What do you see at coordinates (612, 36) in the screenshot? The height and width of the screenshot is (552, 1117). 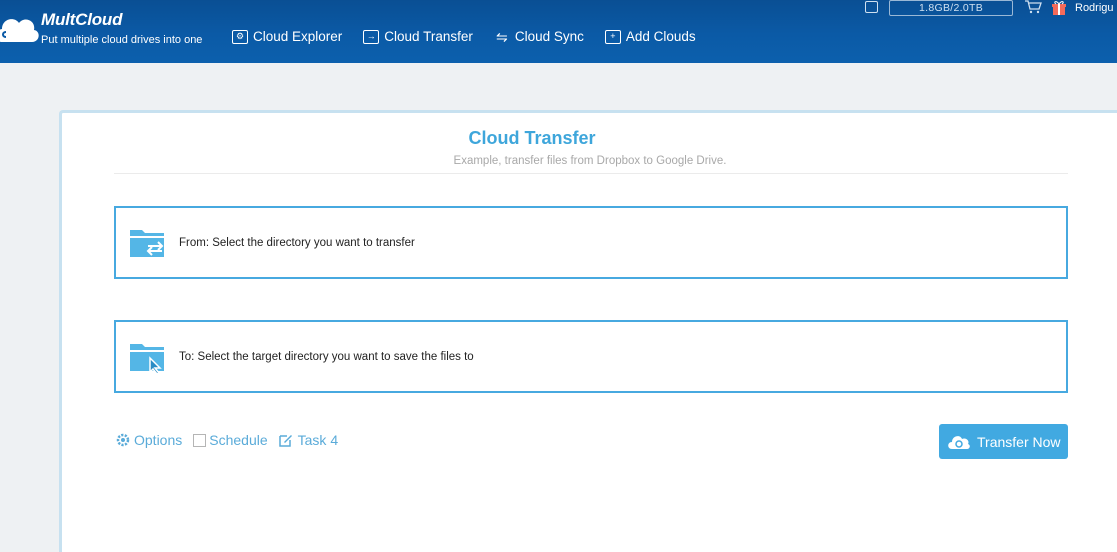 I see `plus-icon: +` at bounding box center [612, 36].